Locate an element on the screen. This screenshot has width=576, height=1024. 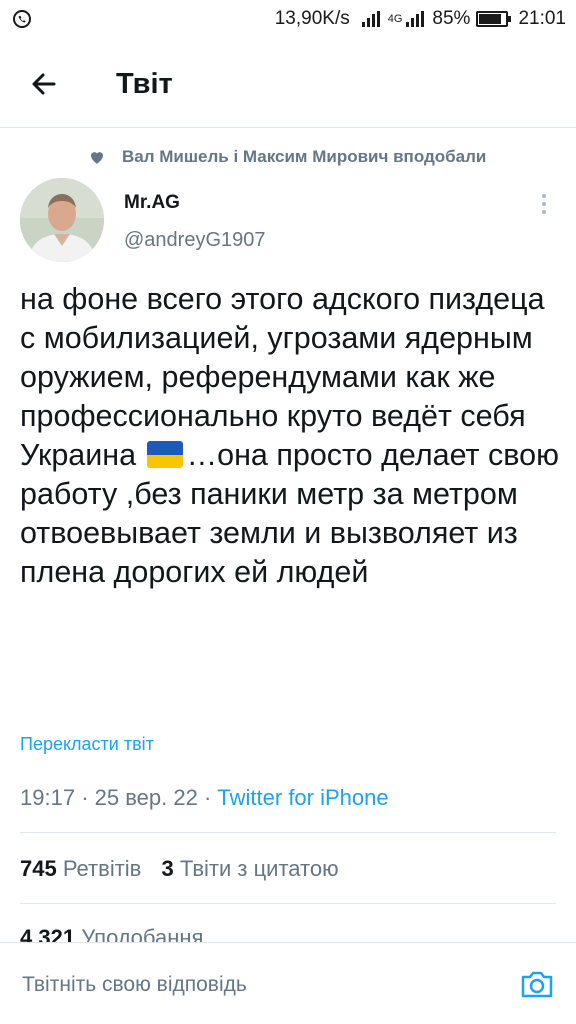
retweets-stat: 745 Ретвітів is located at coordinates (80, 868).